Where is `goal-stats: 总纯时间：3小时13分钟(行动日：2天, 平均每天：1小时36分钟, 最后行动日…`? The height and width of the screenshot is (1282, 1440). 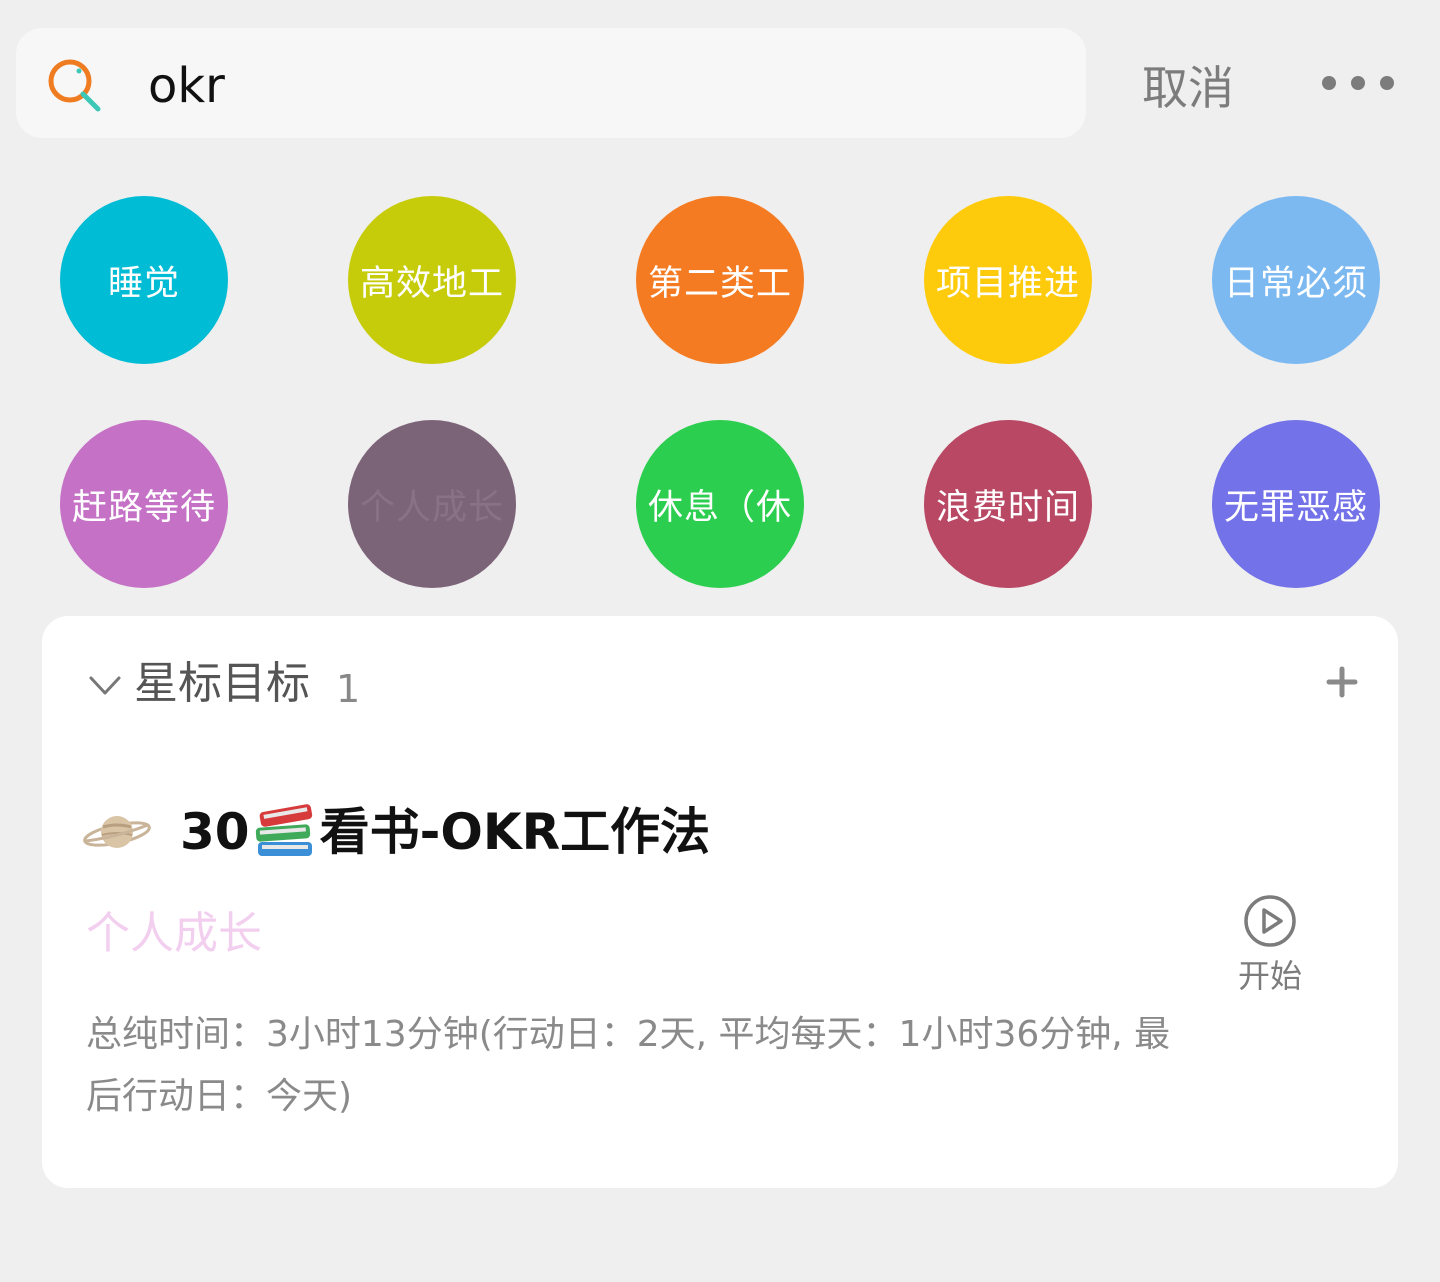
goal-stats: 总纯时间：3小时13分钟(行动日：2天, 平均每天：1小时36分钟, 最后行动日… is located at coordinates (628, 1065).